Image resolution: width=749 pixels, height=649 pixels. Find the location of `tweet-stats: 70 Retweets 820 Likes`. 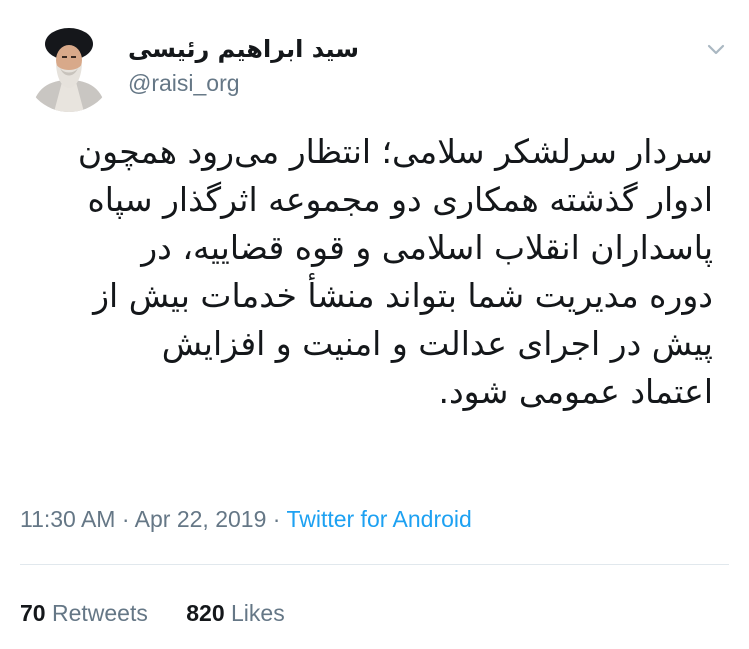

tweet-stats: 70 Retweets 820 Likes is located at coordinates (152, 613).